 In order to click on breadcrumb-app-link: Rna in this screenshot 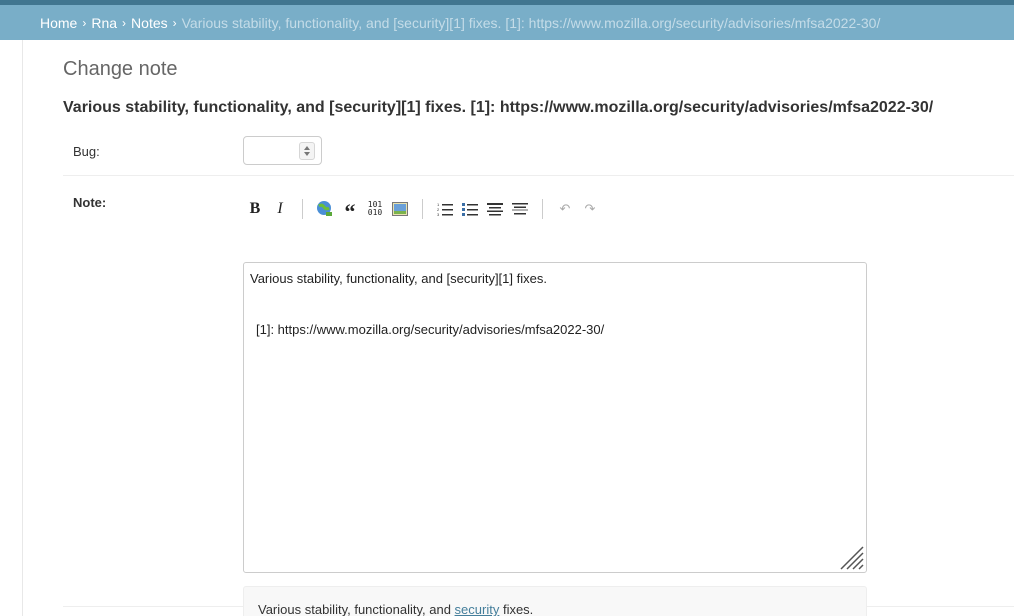, I will do `click(104, 23)`.